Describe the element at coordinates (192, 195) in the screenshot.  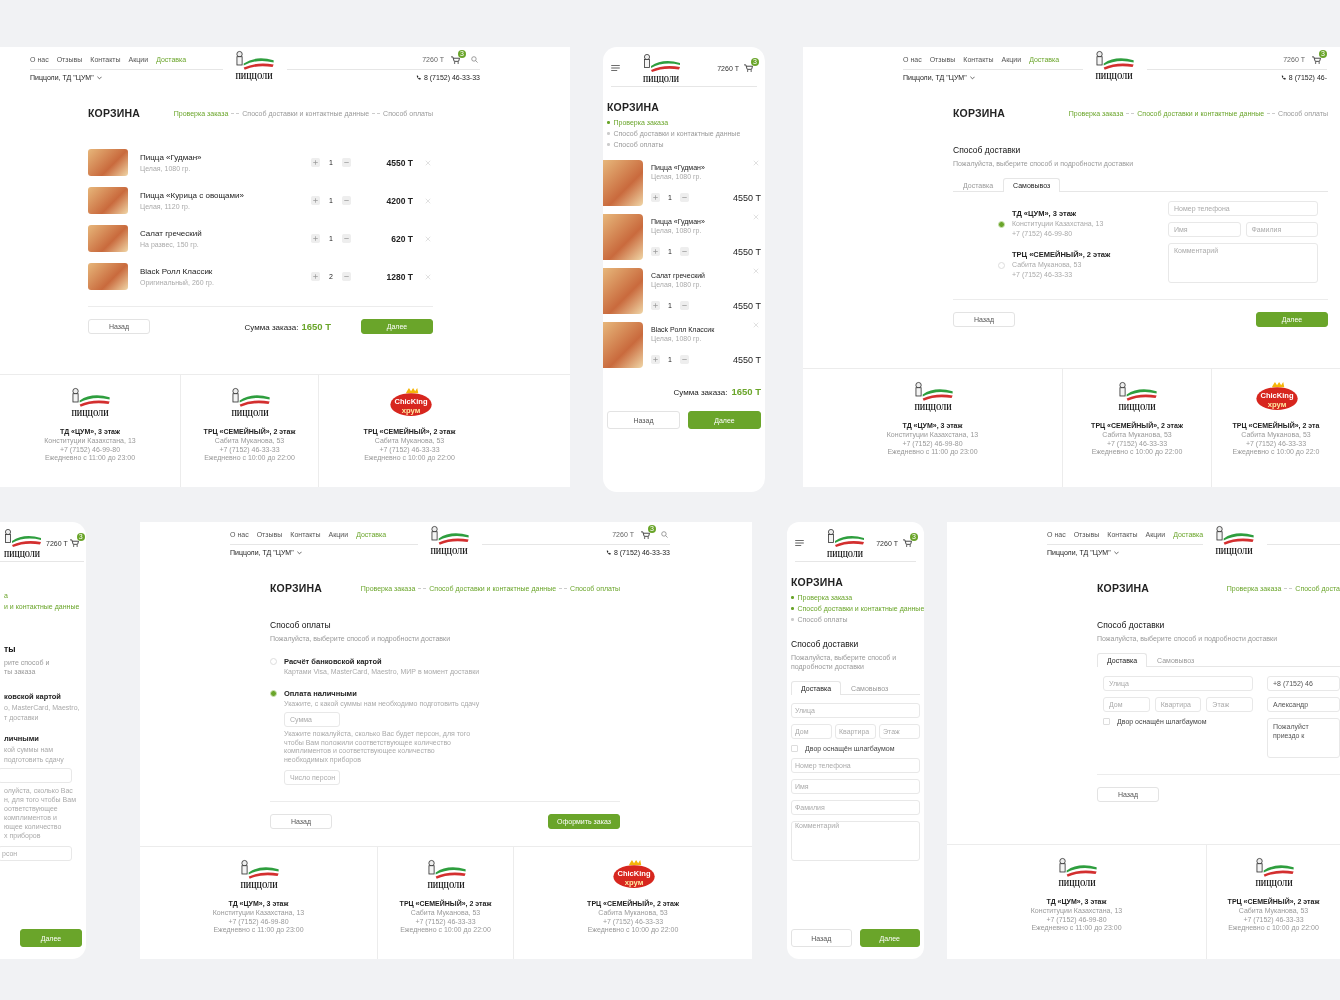
I see `product-name: Пицца «Курица с овощами»` at that location.